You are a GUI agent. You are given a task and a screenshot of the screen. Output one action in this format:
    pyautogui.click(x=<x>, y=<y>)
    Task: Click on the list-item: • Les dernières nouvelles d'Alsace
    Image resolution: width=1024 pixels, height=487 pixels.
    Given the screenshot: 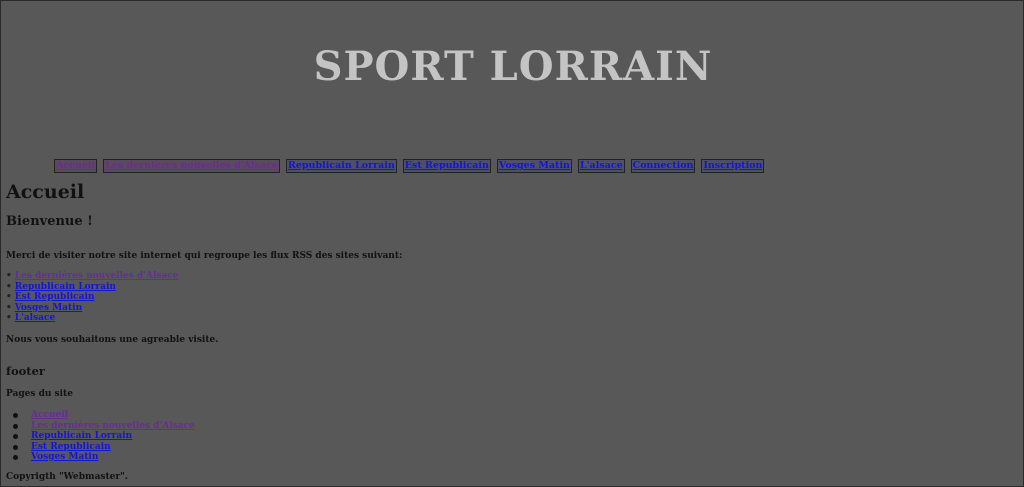 What is the action you would take?
    pyautogui.click(x=92, y=276)
    